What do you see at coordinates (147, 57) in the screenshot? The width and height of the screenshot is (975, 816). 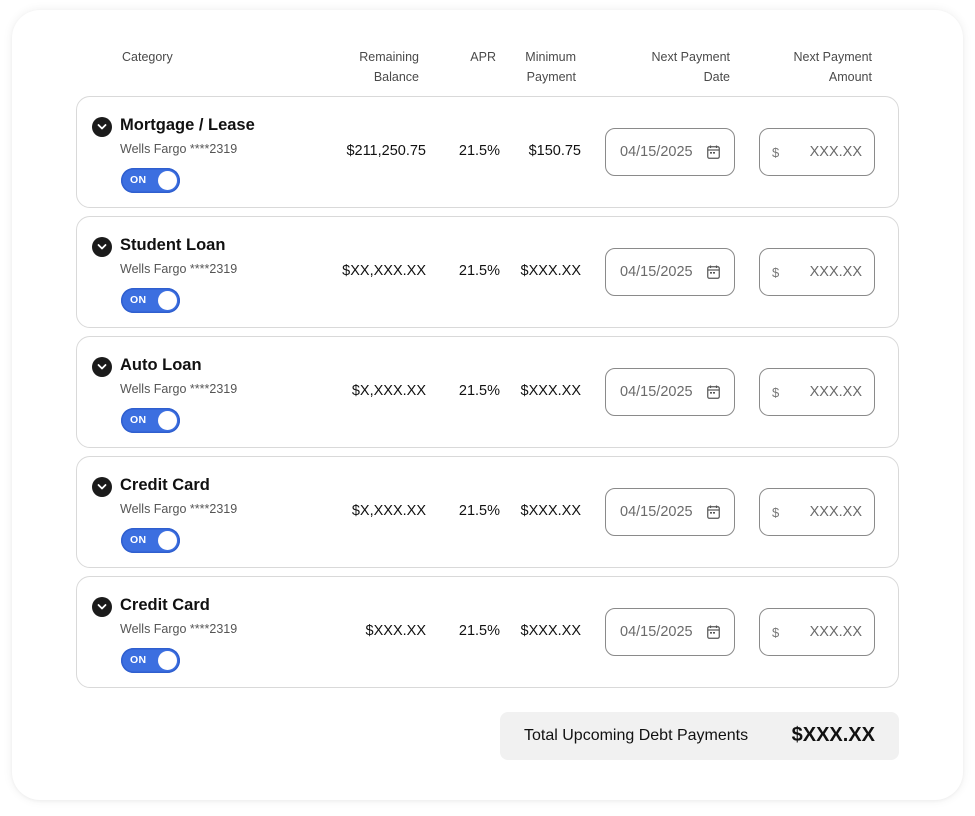 I see `header-category: Category` at bounding box center [147, 57].